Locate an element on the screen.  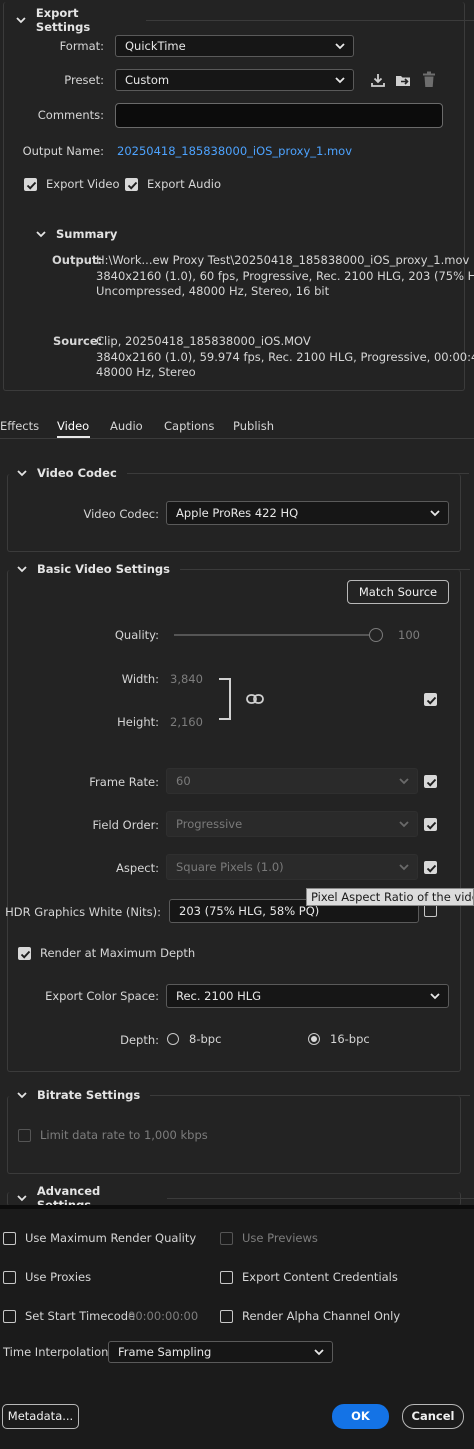
bitrate-header: Bitrate Settings is located at coordinates (243, 1095).